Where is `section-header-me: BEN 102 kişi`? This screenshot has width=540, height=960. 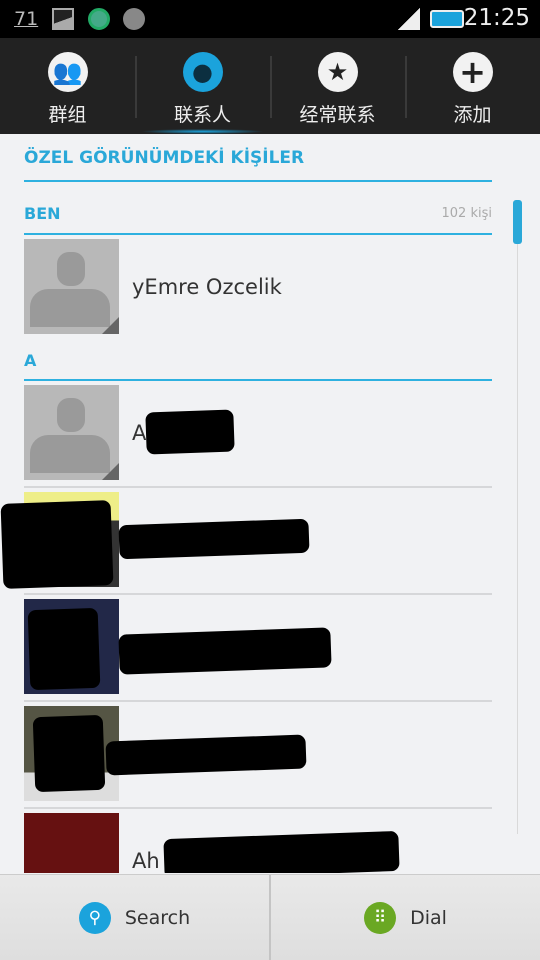
section-header-me: BEN 102 kişi is located at coordinates (258, 219).